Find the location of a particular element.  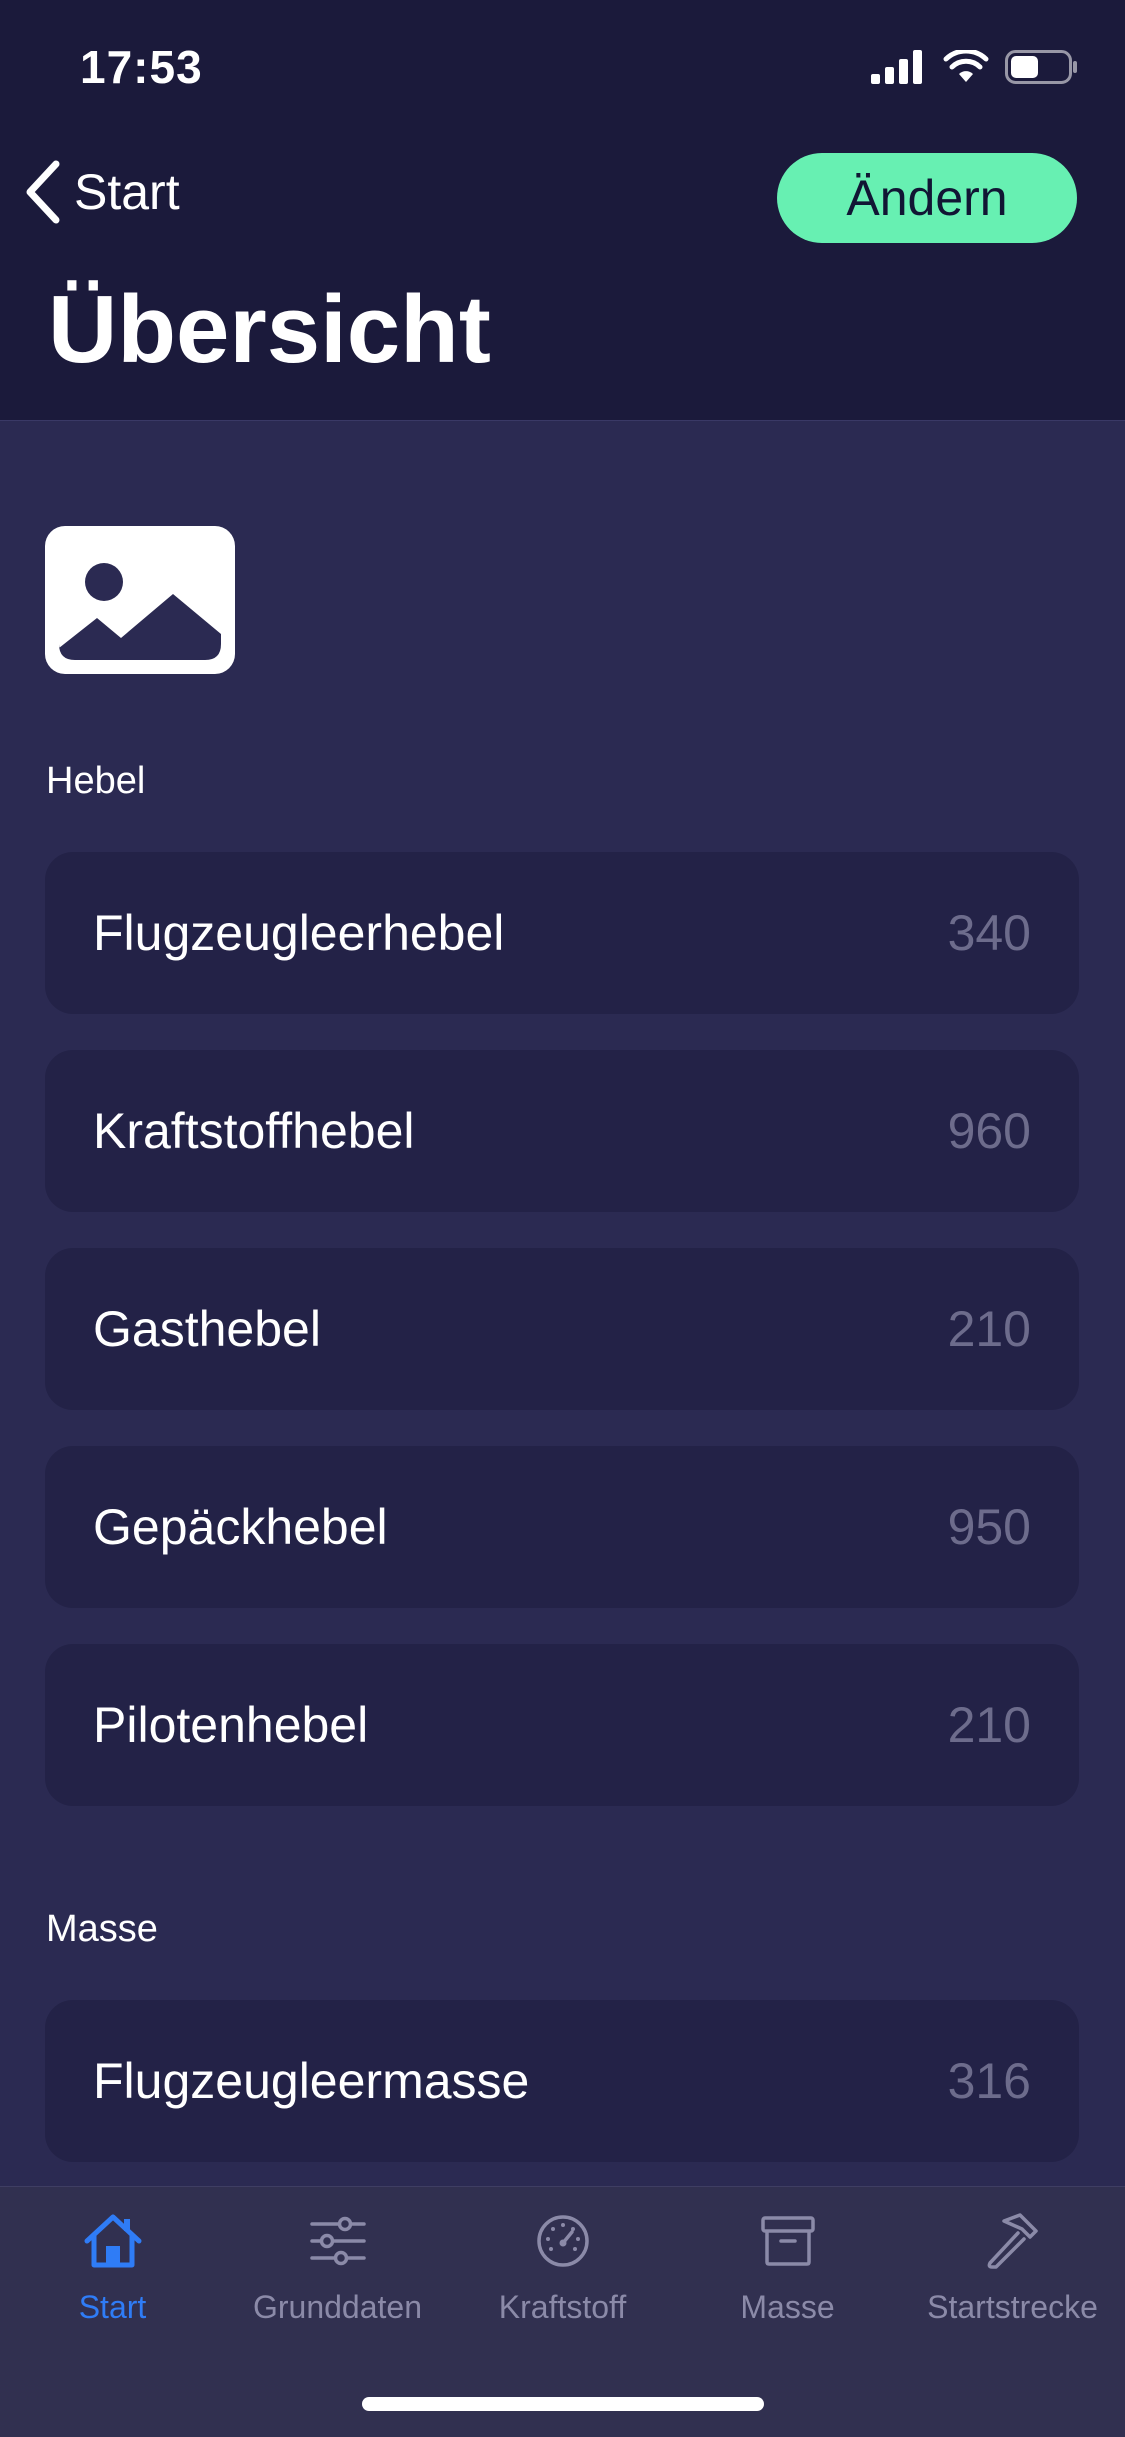

page-title: Übersicht is located at coordinates (269, 329).